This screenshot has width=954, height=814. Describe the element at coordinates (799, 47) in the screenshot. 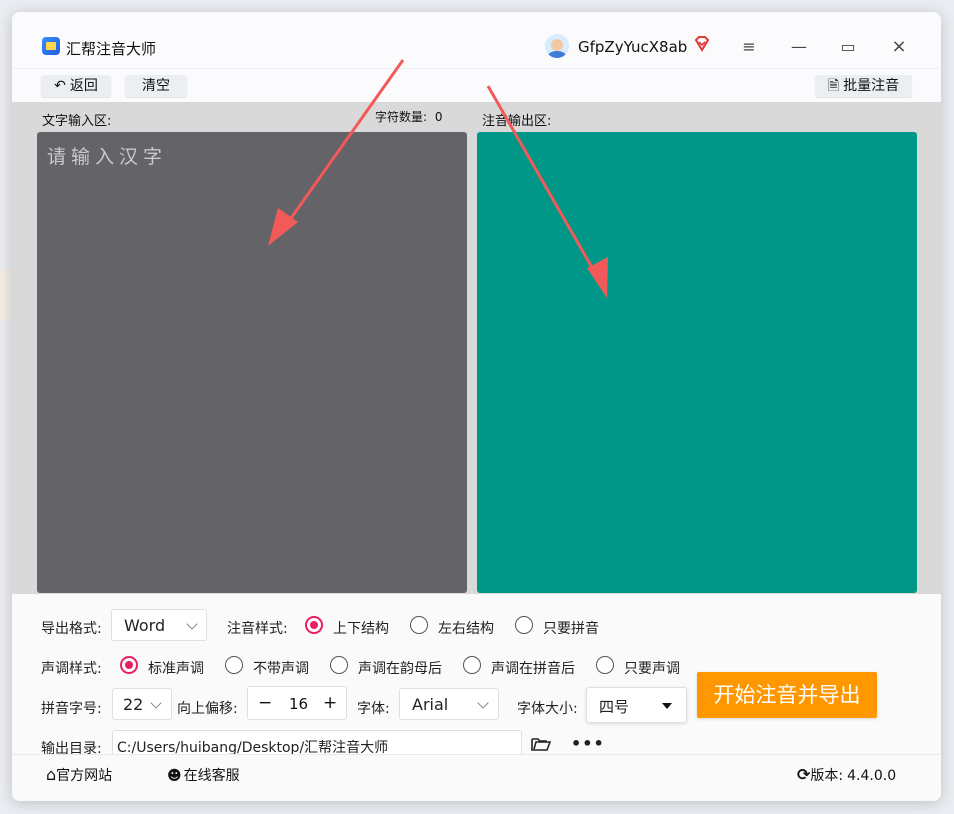

I see `minimize-icon: —` at that location.